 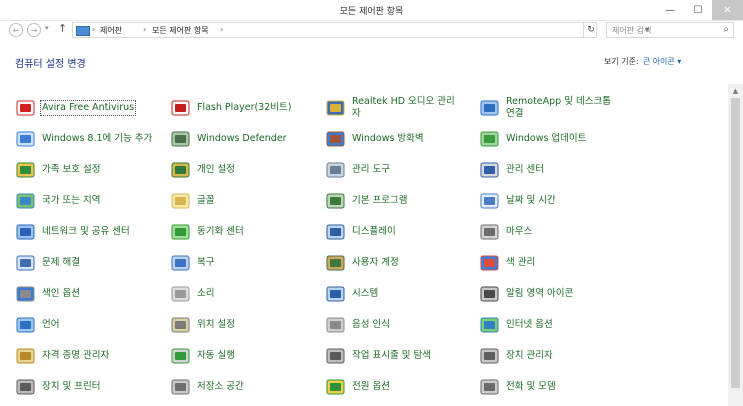 What do you see at coordinates (62, 28) in the screenshot?
I see `up-button: ↑` at bounding box center [62, 28].